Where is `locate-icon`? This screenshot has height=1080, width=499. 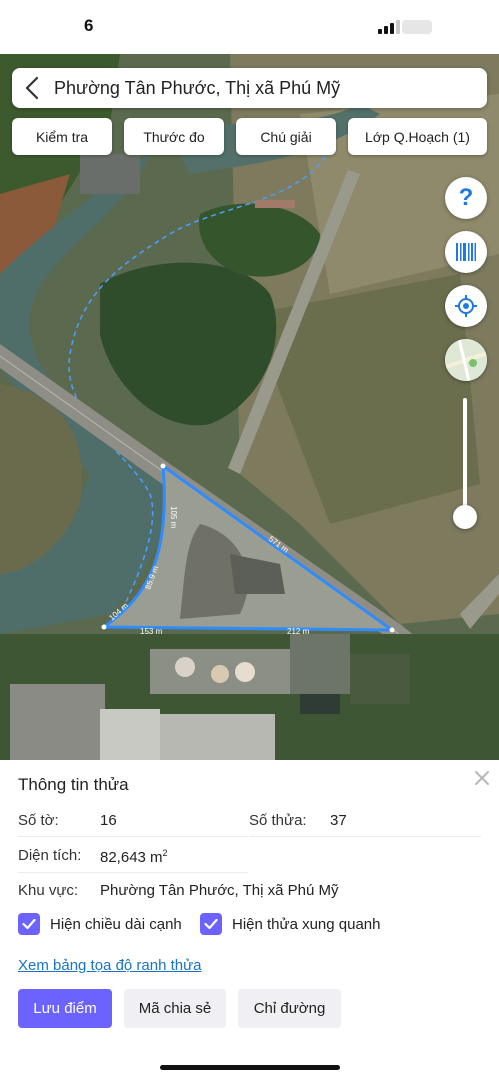
locate-icon is located at coordinates (466, 306).